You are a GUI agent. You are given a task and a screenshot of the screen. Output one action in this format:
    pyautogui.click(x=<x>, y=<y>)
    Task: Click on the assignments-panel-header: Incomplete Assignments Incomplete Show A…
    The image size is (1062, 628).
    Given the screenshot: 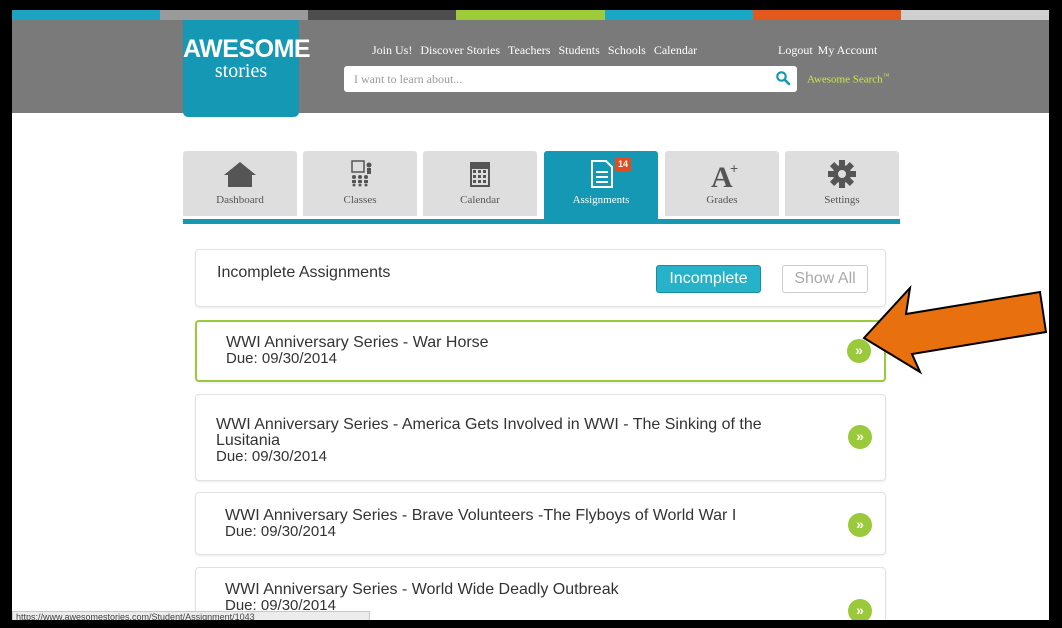 What is the action you would take?
    pyautogui.click(x=540, y=278)
    